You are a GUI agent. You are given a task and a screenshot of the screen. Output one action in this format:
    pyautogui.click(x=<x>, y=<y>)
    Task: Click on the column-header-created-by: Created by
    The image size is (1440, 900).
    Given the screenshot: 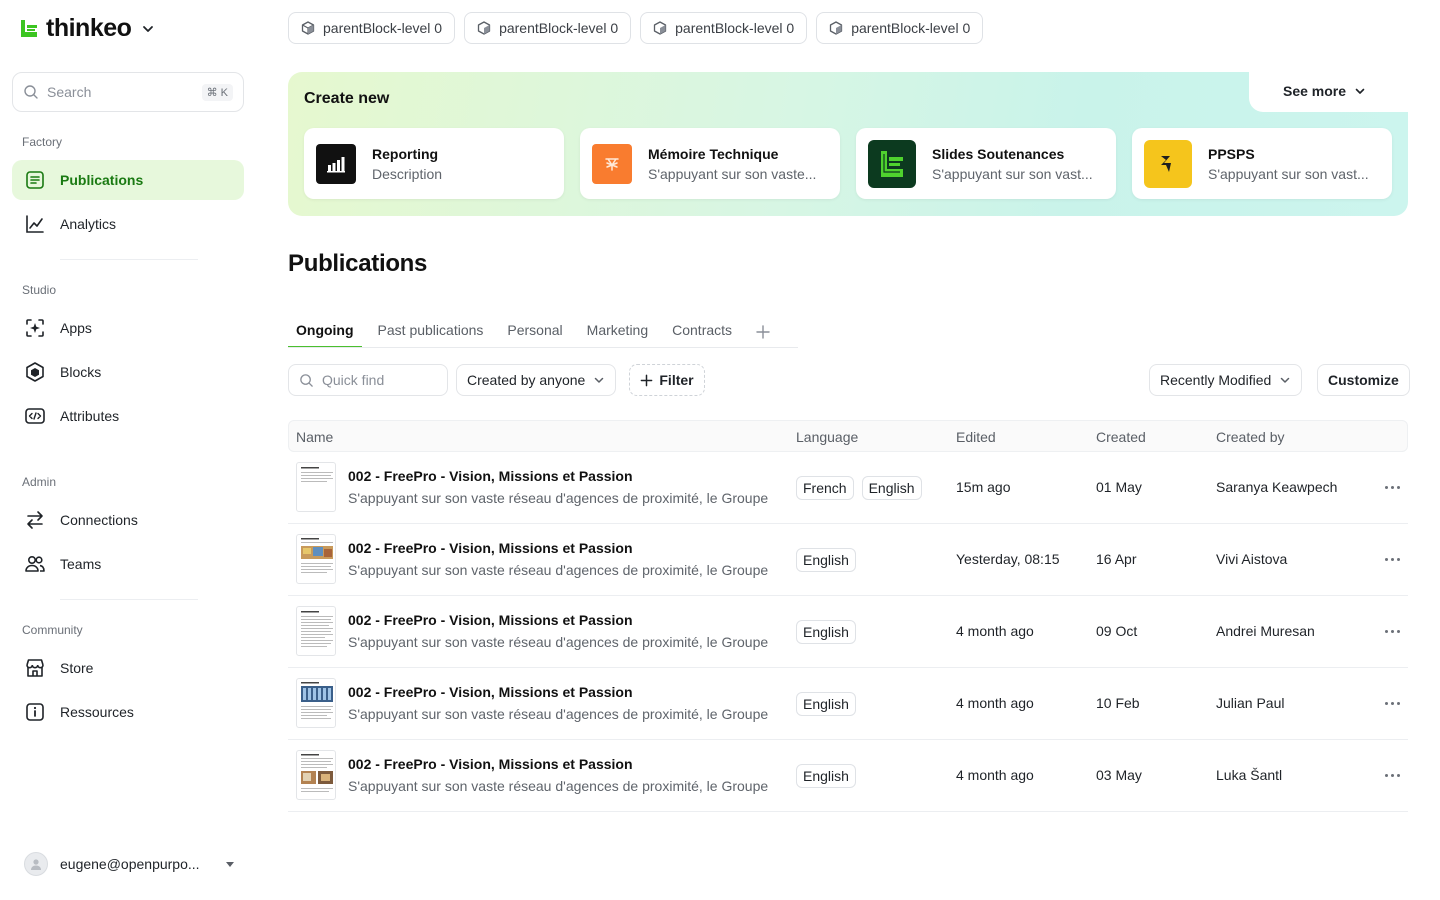 What is the action you would take?
    pyautogui.click(x=1250, y=437)
    